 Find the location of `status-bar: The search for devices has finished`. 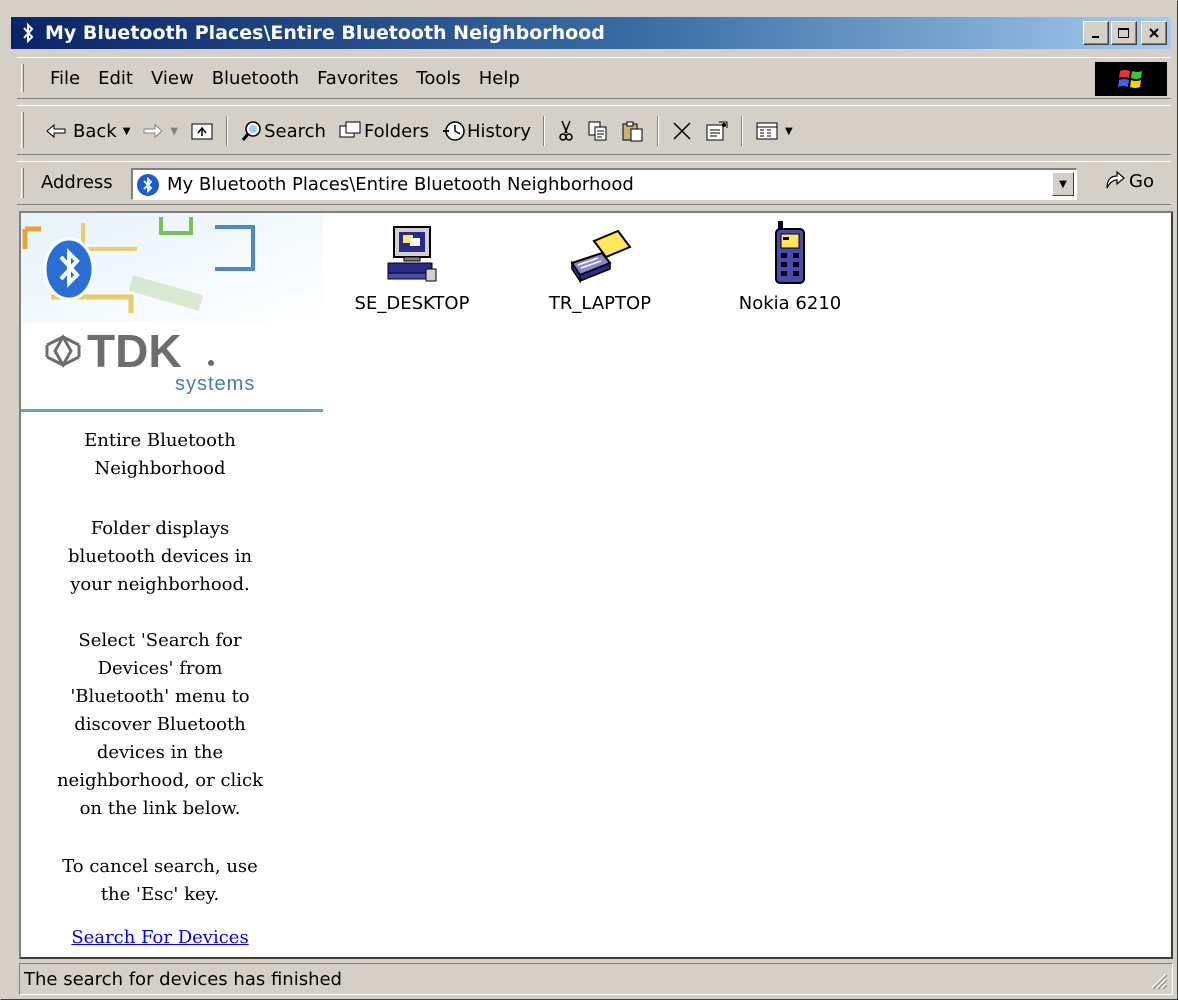

status-bar: The search for devices has finished is located at coordinates (596, 979).